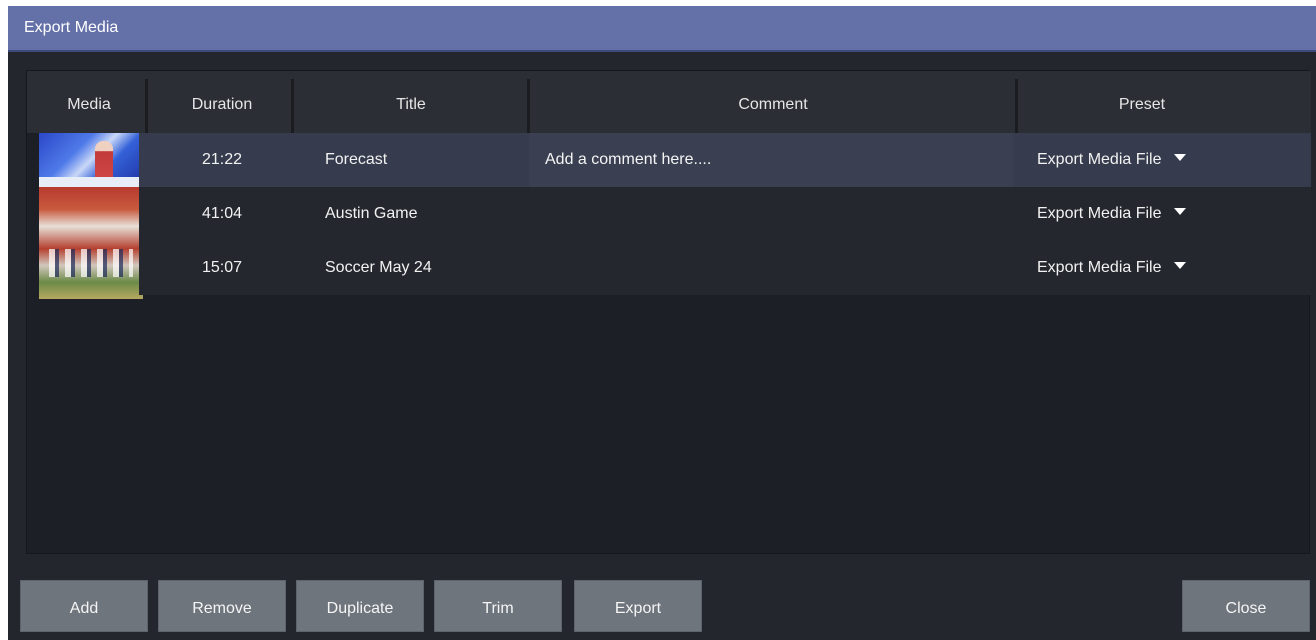 Image resolution: width=1316 pixels, height=640 pixels. I want to click on export-button: Export, so click(638, 606).